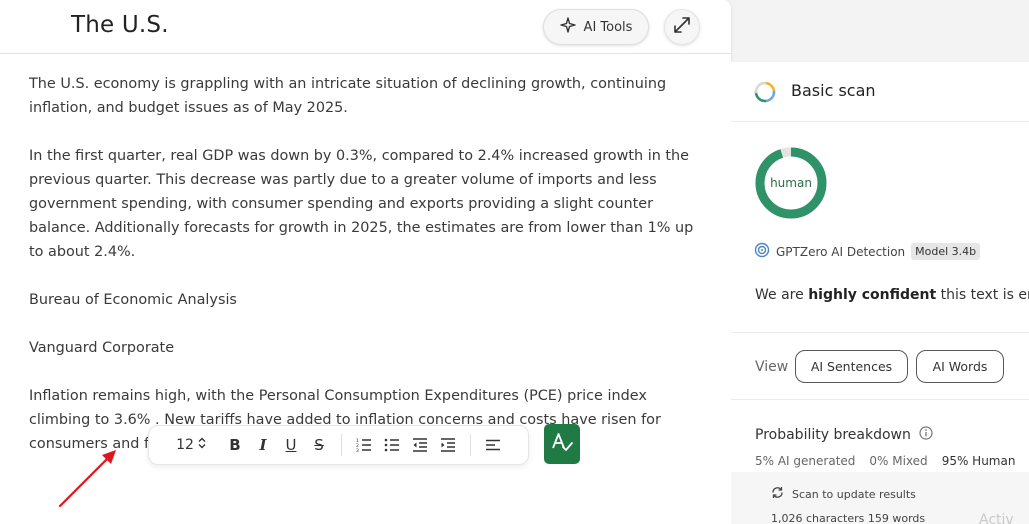 This screenshot has height=524, width=1029. I want to click on ai-tools-button: AI Tools, so click(596, 27).